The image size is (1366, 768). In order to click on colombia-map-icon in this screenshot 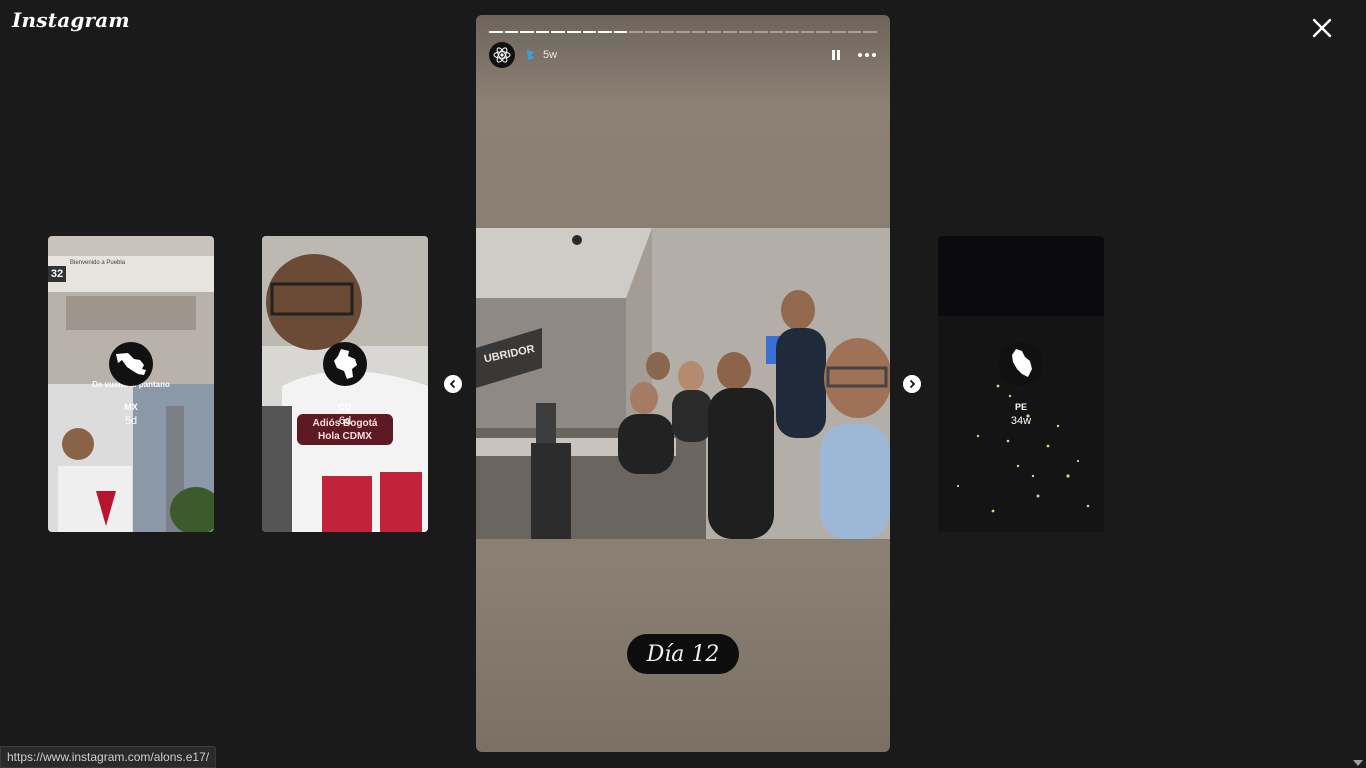, I will do `click(345, 364)`.